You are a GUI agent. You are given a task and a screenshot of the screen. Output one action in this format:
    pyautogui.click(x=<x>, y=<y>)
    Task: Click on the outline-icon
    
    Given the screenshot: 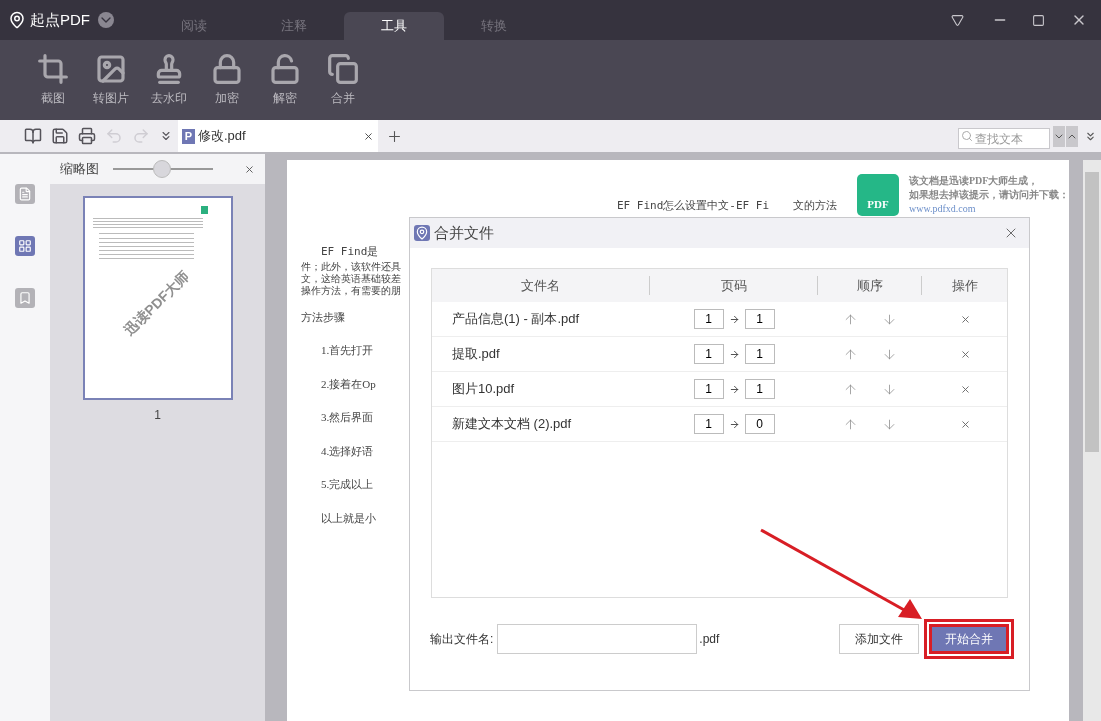 What is the action you would take?
    pyautogui.click(x=25, y=194)
    